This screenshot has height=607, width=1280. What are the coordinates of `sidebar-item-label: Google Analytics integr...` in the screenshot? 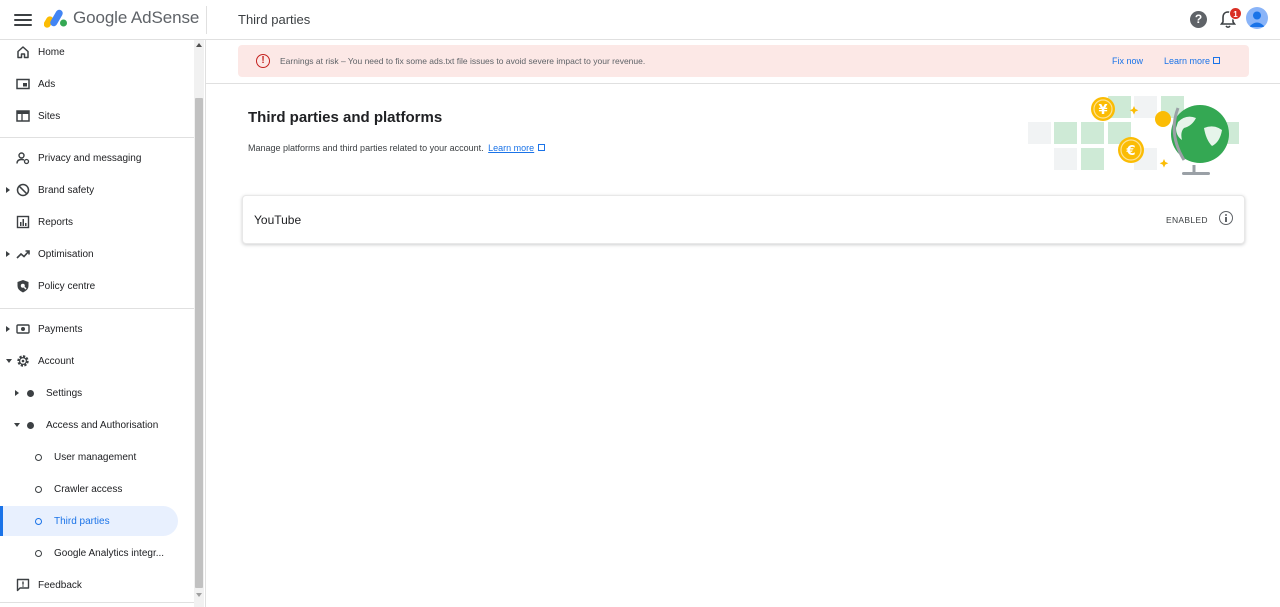 It's located at (109, 553).